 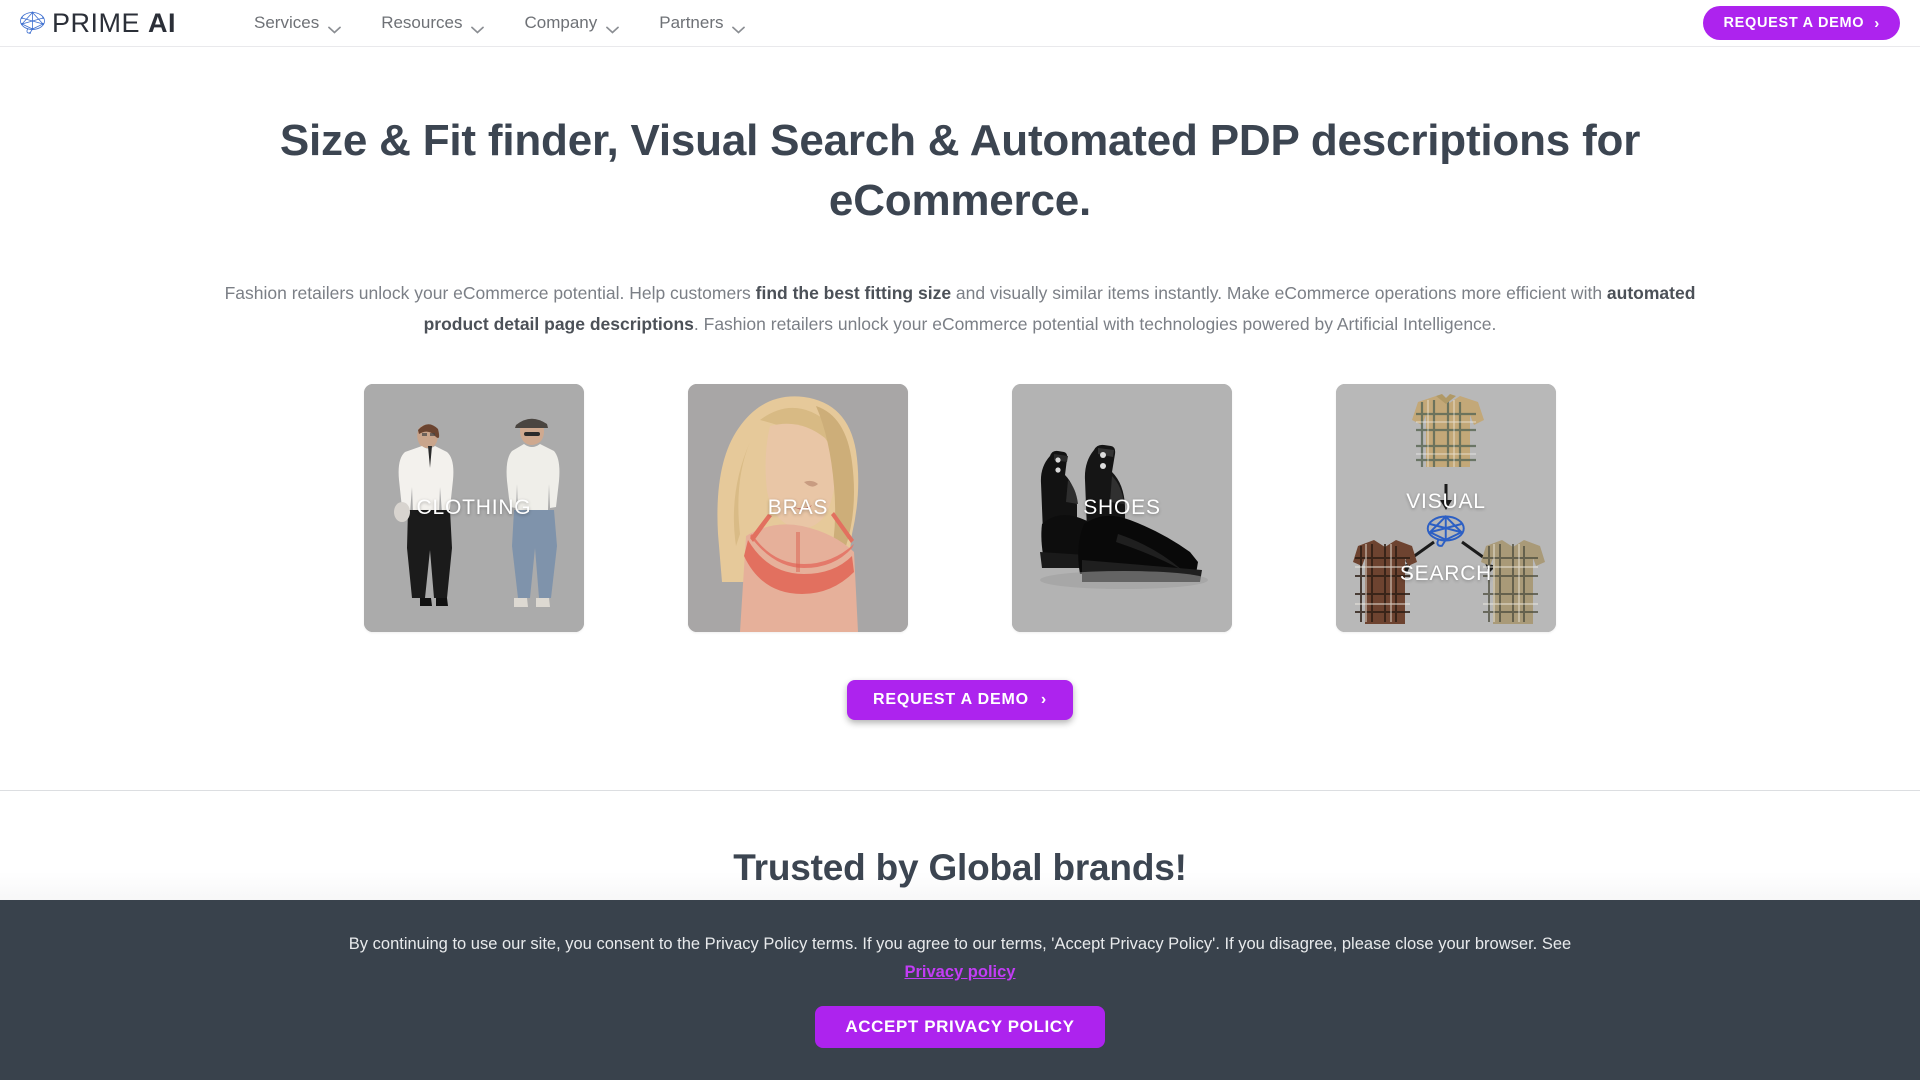 What do you see at coordinates (114, 22) in the screenshot?
I see `logo-text: PRIME AI` at bounding box center [114, 22].